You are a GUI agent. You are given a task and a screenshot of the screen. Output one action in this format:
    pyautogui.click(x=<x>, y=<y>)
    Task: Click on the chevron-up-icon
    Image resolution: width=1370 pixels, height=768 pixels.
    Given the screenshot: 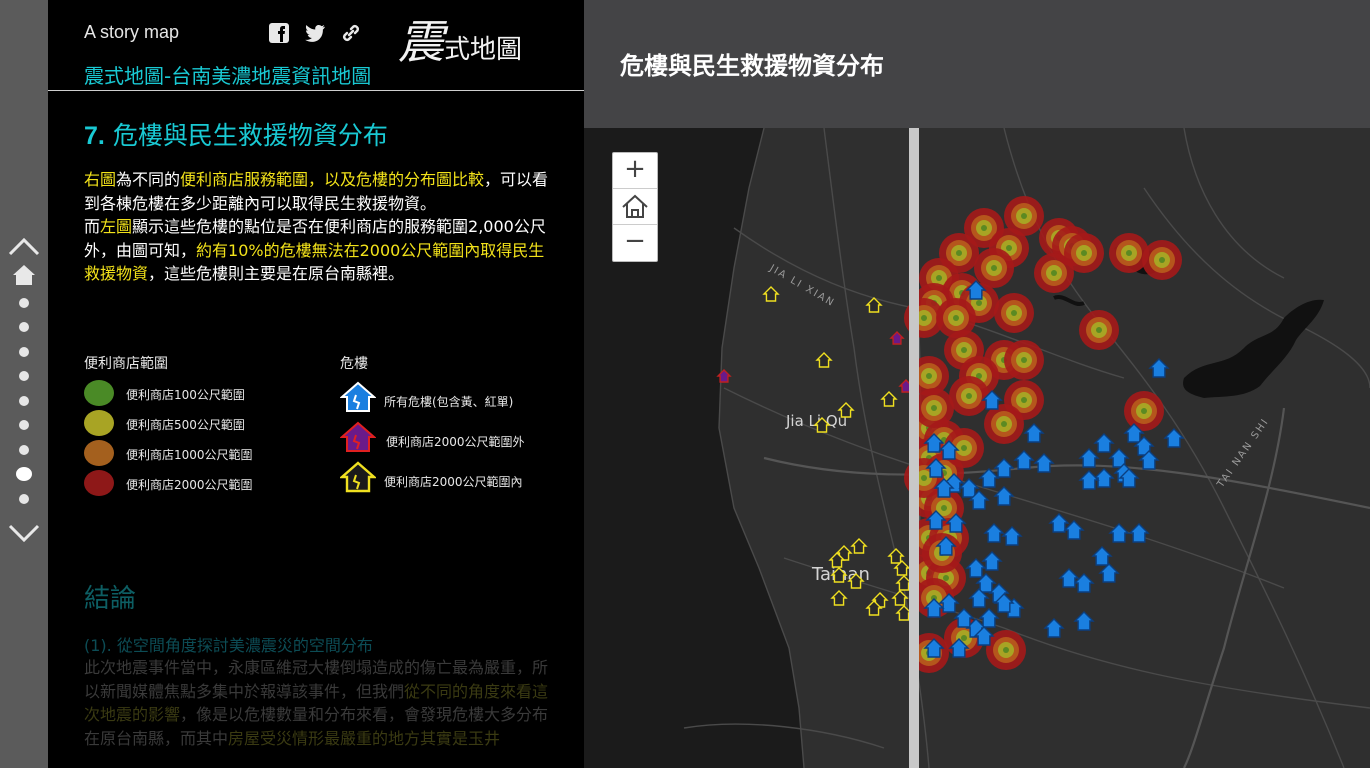 What is the action you would take?
    pyautogui.click(x=24, y=246)
    